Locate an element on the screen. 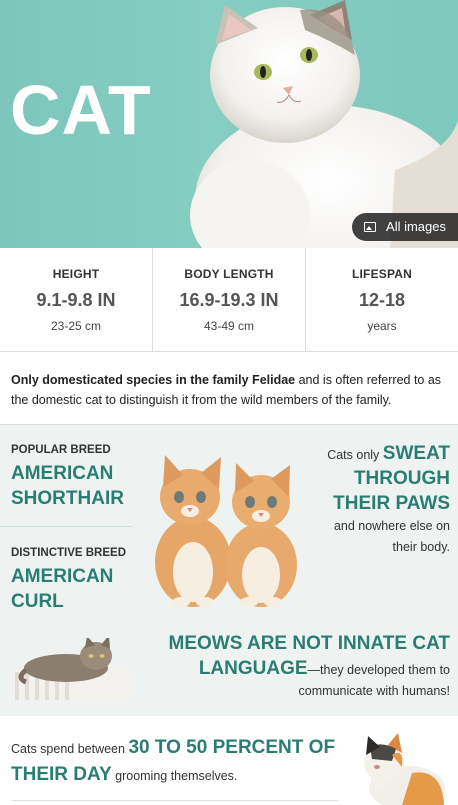 This screenshot has height=805, width=458. stat-height: HEIGHT 9.1-9.8 IN 23-25 cm is located at coordinates (76, 299).